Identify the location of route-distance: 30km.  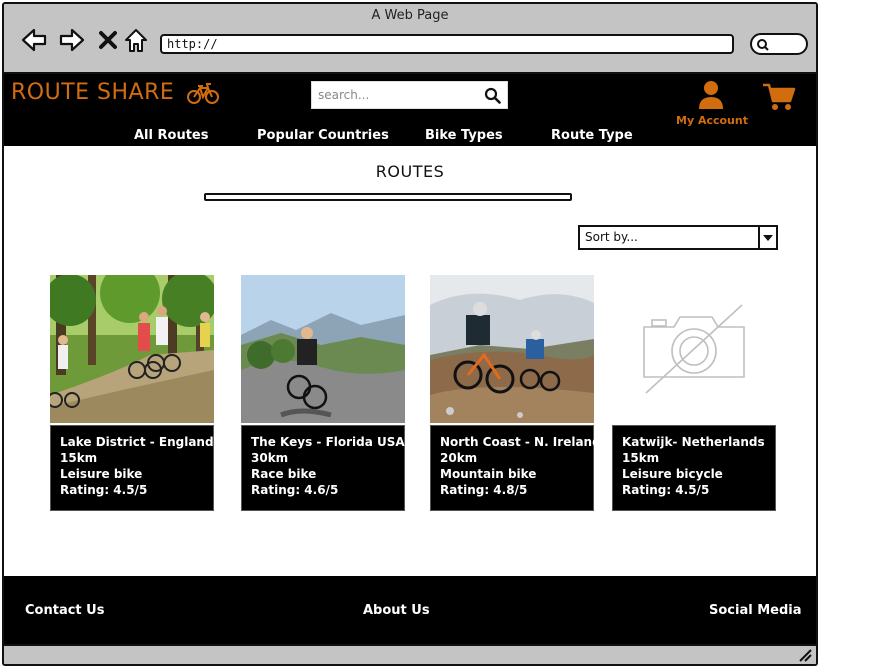
(270, 458).